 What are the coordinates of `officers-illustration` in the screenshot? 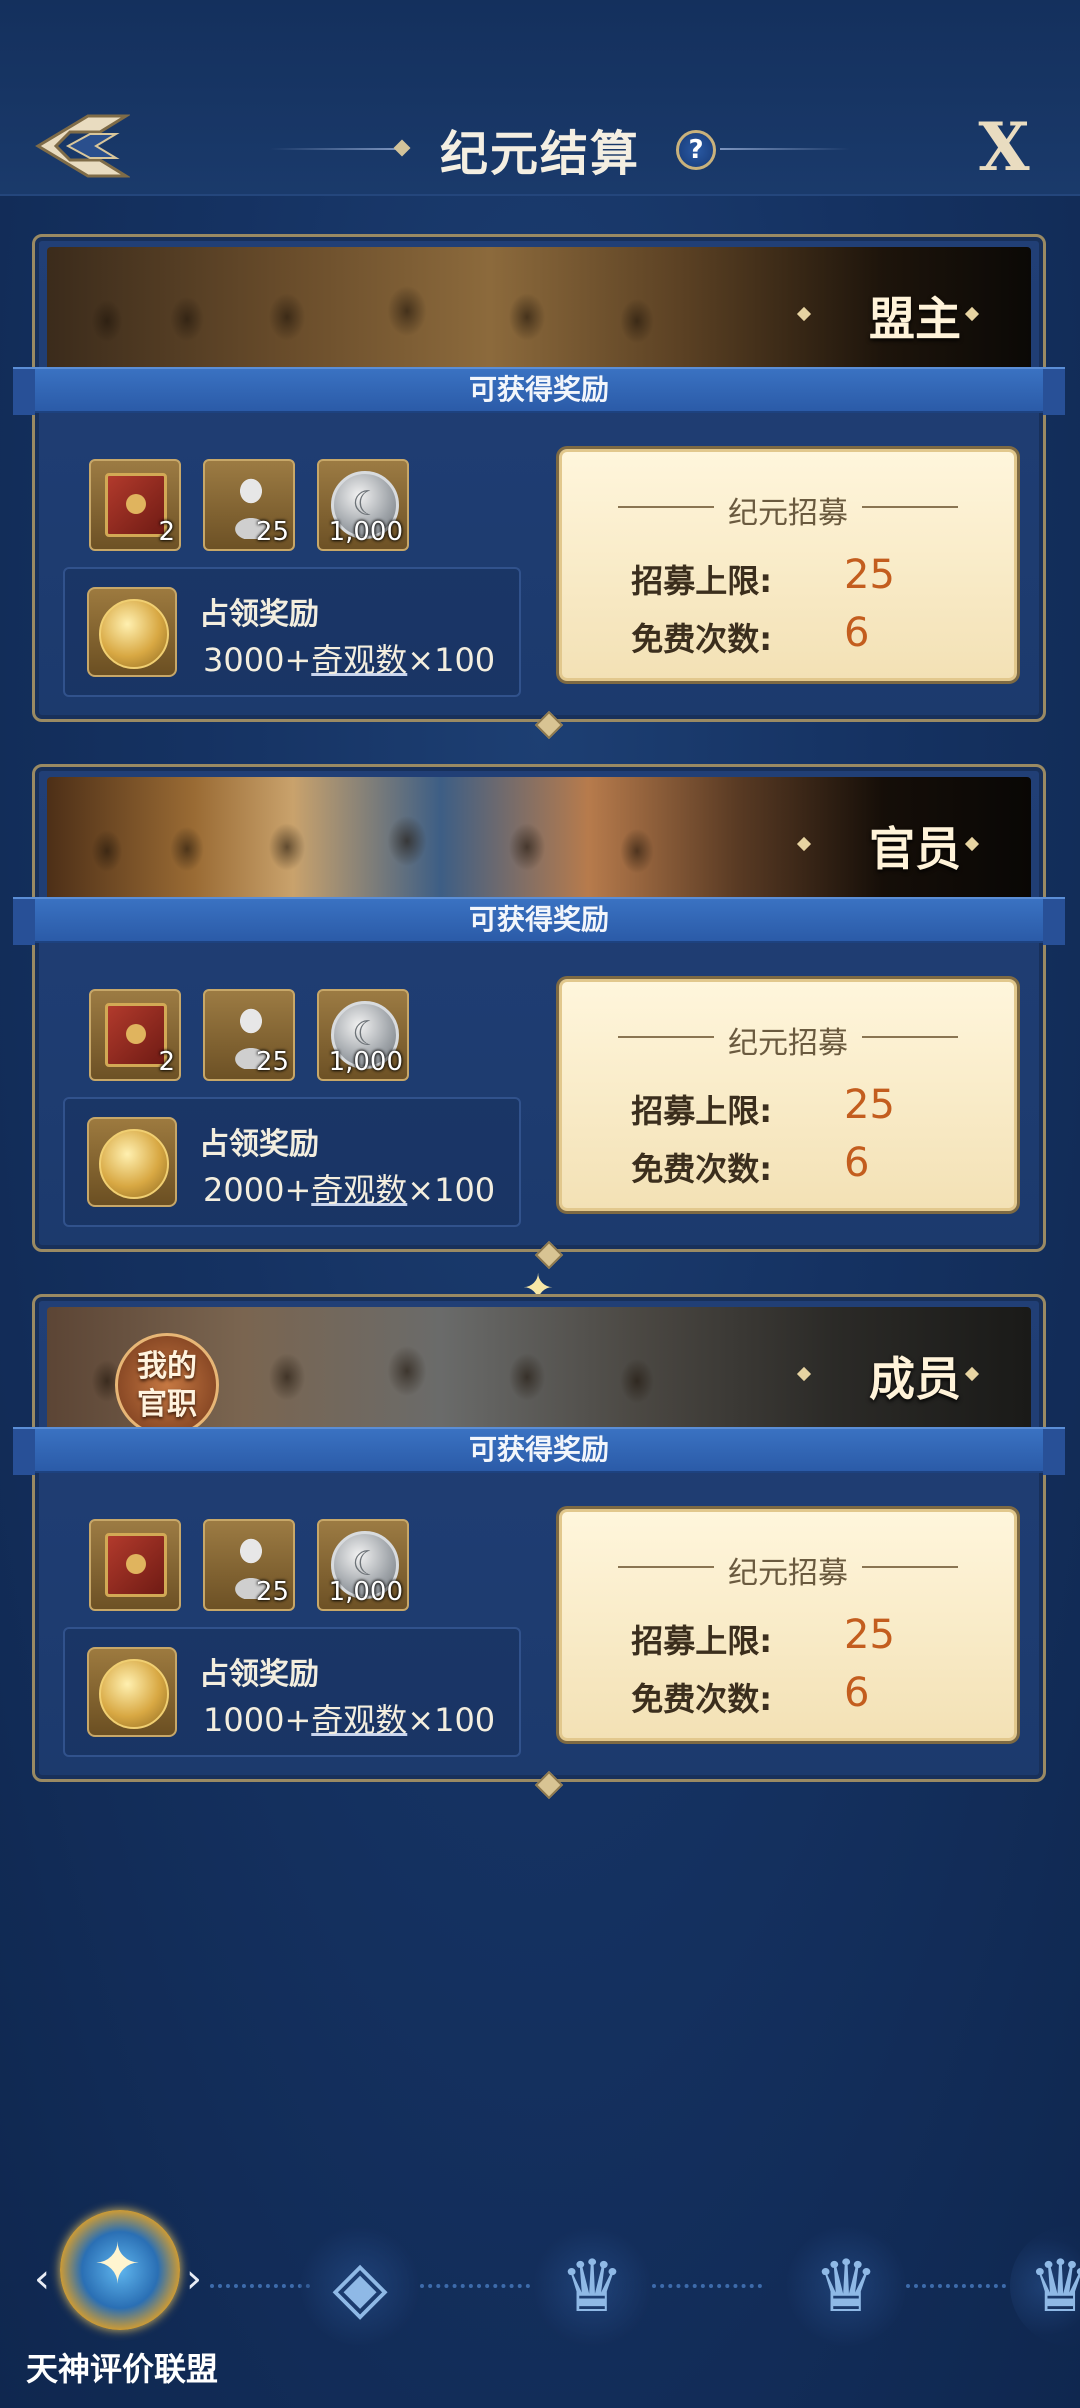 It's located at (387, 861).